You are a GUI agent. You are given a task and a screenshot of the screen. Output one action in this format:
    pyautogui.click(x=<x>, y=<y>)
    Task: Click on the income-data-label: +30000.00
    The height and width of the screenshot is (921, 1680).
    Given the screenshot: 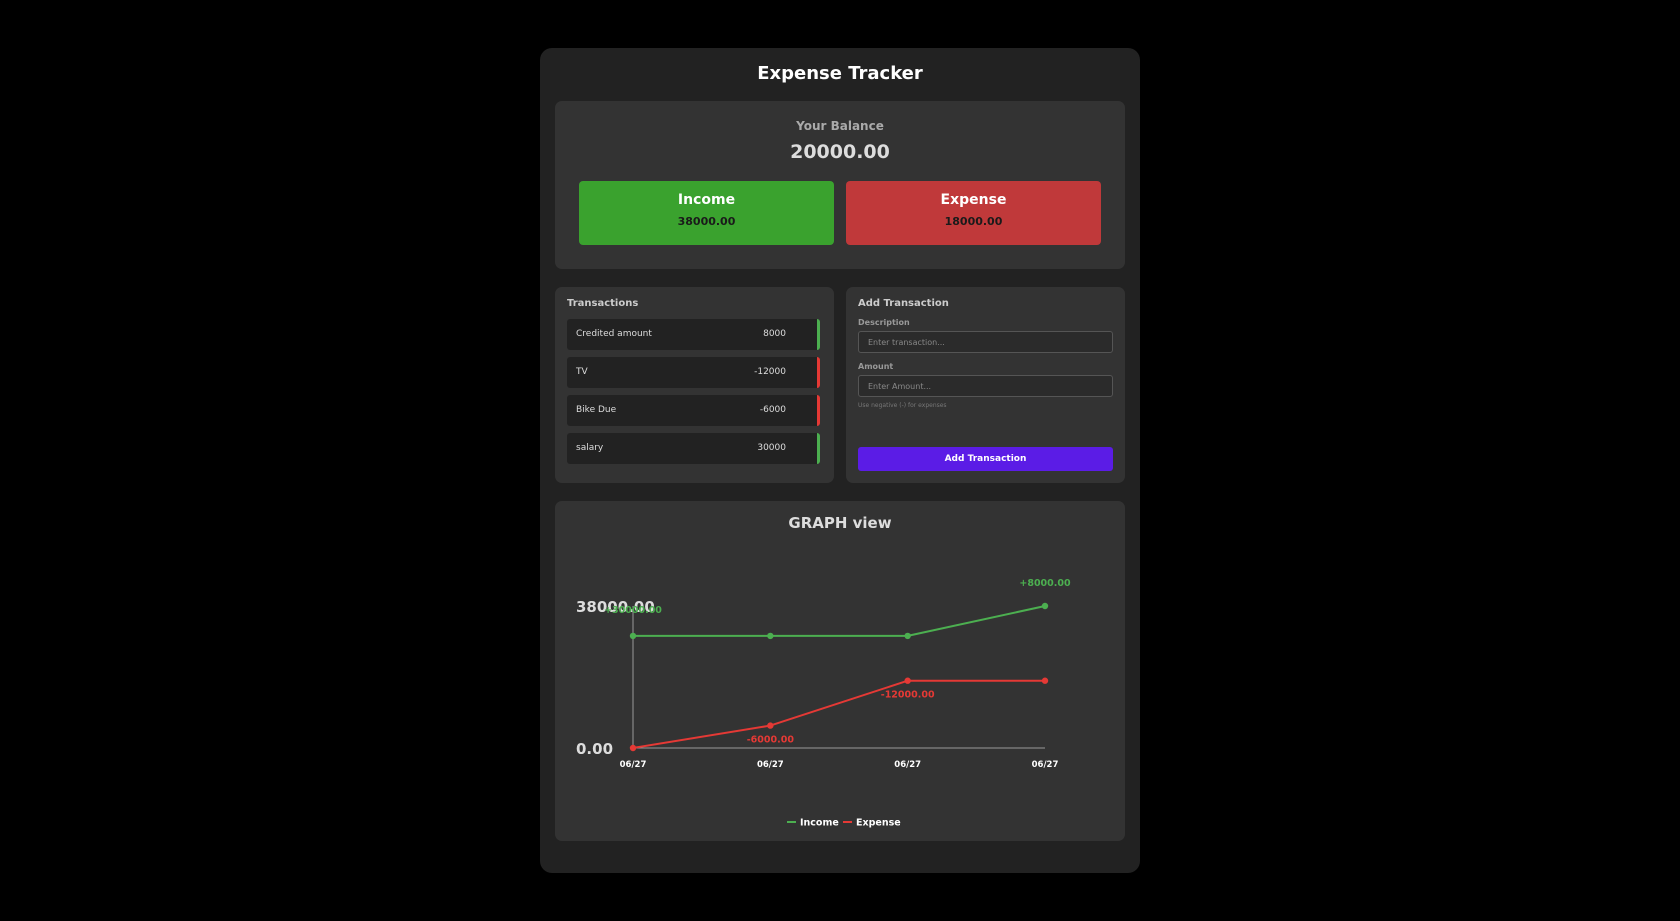 What is the action you would take?
    pyautogui.click(x=633, y=610)
    